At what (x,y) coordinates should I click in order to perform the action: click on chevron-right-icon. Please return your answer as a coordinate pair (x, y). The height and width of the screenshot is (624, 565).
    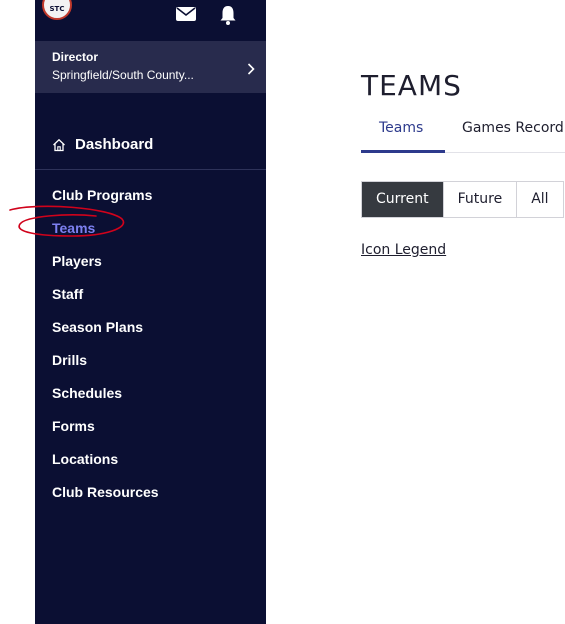
    Looking at the image, I should click on (251, 69).